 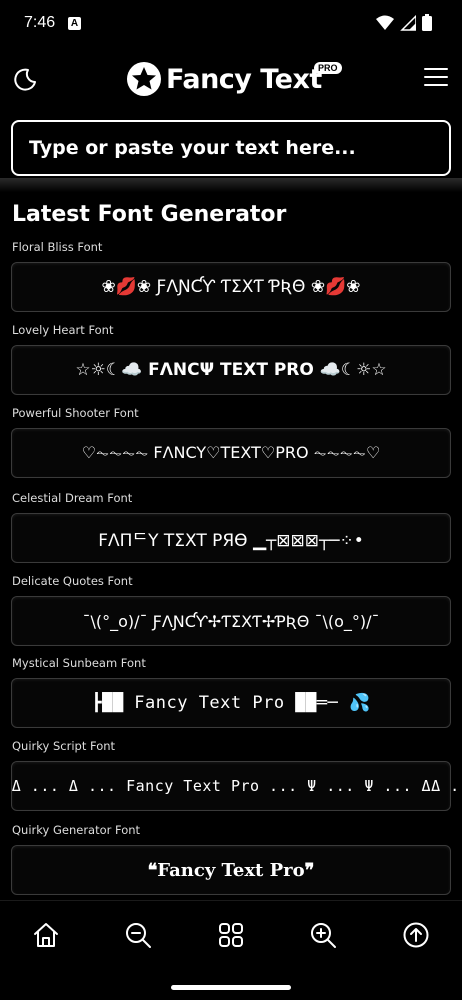 I want to click on home-icon, so click(x=46, y=935).